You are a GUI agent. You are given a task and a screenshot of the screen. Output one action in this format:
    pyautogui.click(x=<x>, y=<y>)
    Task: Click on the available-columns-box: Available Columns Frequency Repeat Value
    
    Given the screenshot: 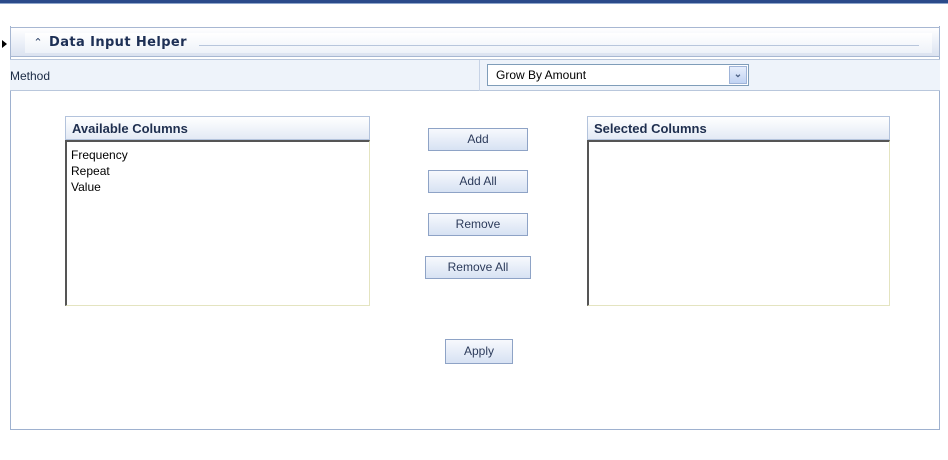 What is the action you would take?
    pyautogui.click(x=217, y=211)
    